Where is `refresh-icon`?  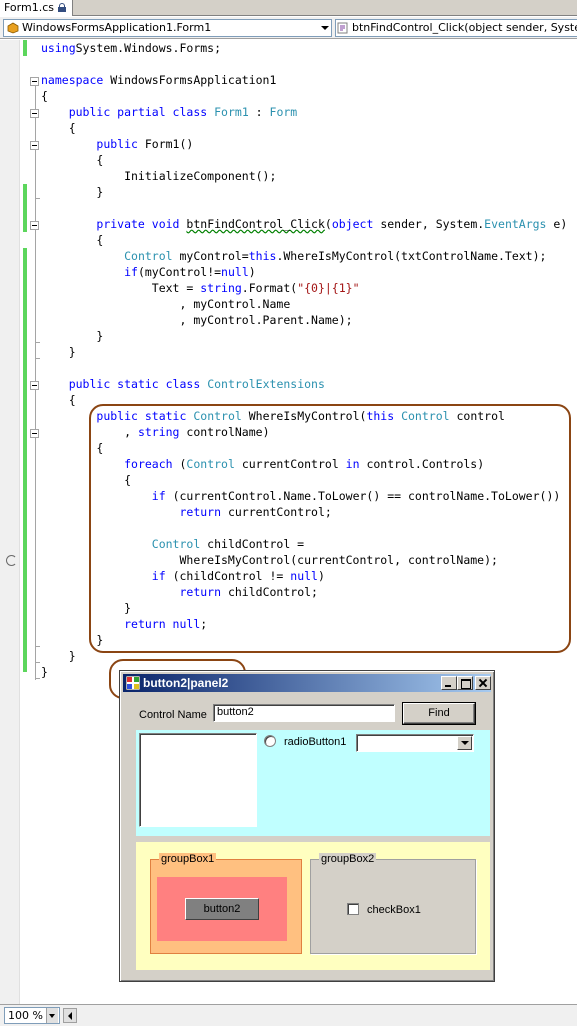
refresh-icon is located at coordinates (11, 560).